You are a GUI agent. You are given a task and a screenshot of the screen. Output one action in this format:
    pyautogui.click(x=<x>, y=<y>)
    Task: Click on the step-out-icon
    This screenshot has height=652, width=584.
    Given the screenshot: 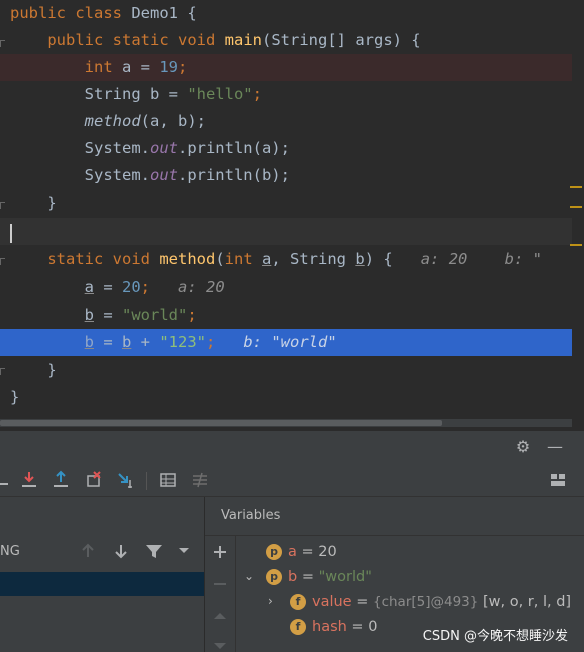 What is the action you would take?
    pyautogui.click(x=61, y=480)
    